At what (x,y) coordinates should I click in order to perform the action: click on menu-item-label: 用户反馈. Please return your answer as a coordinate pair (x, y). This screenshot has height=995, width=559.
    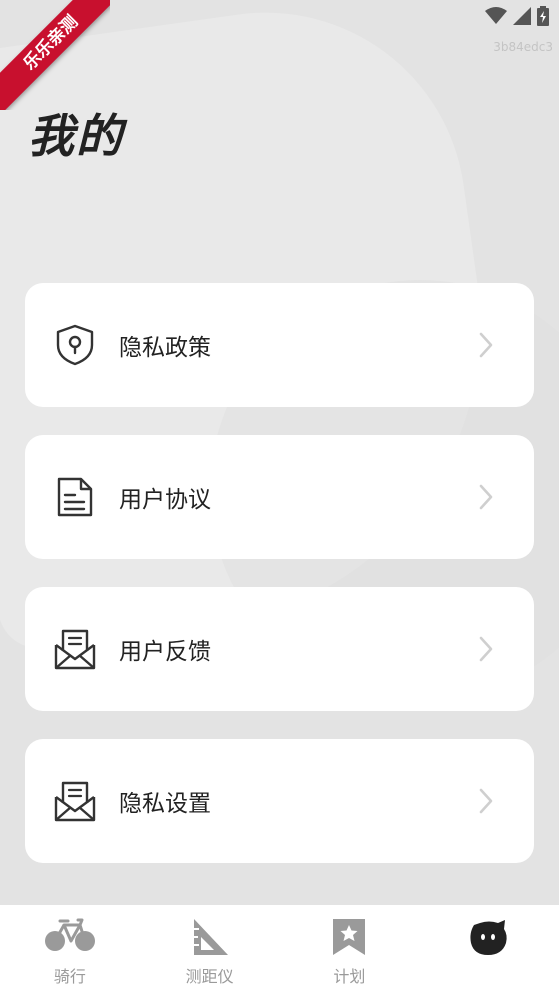
    Looking at the image, I should click on (165, 652).